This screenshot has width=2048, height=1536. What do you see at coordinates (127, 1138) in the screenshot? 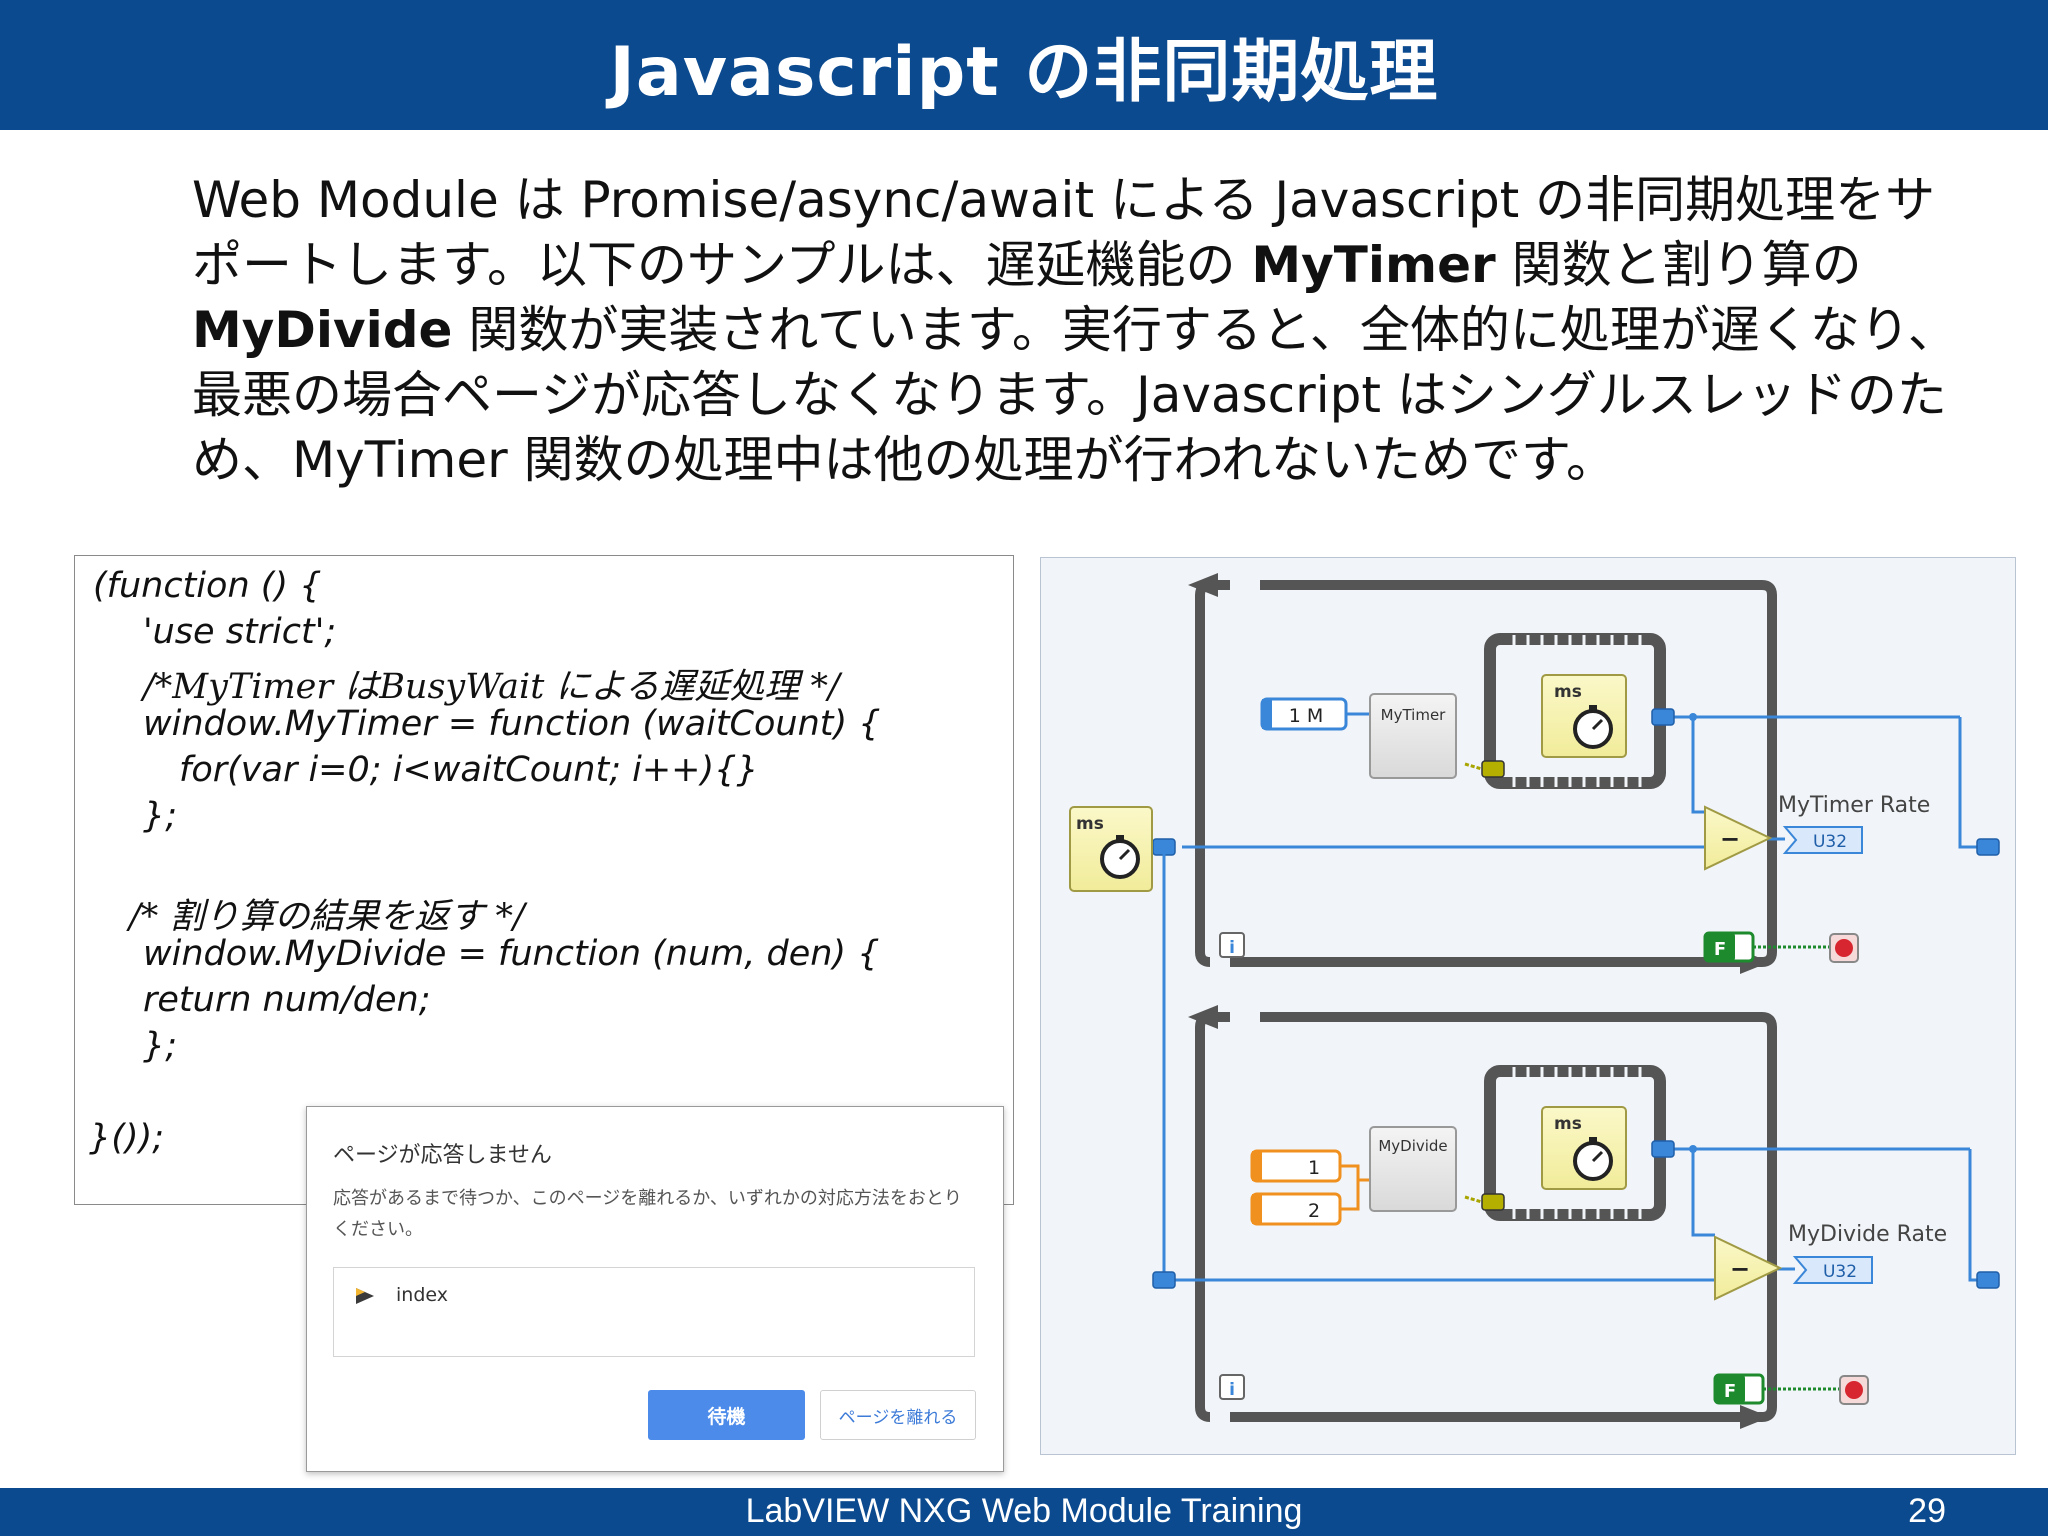
I see `code-line: }());` at bounding box center [127, 1138].